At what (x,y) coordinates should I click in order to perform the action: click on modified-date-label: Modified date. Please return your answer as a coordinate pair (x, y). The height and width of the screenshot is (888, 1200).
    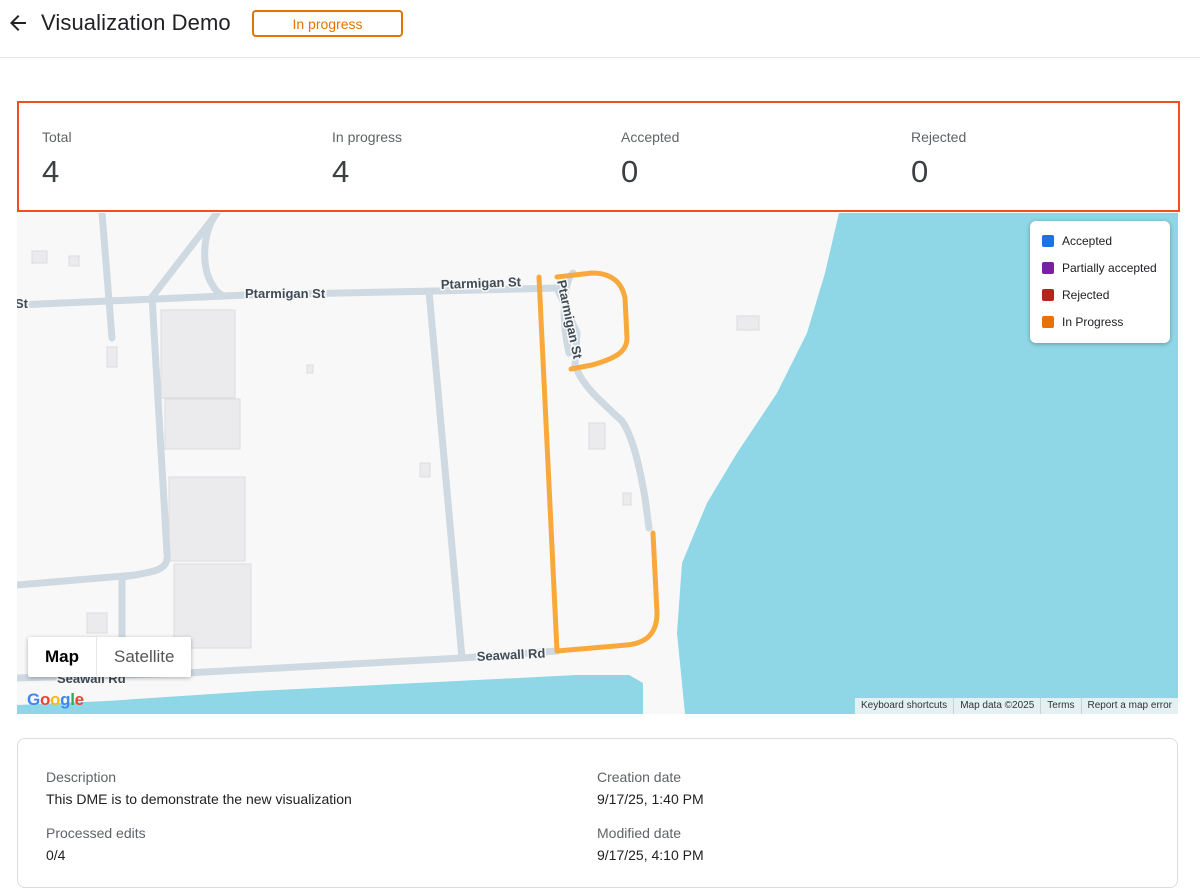
    Looking at the image, I should click on (639, 833).